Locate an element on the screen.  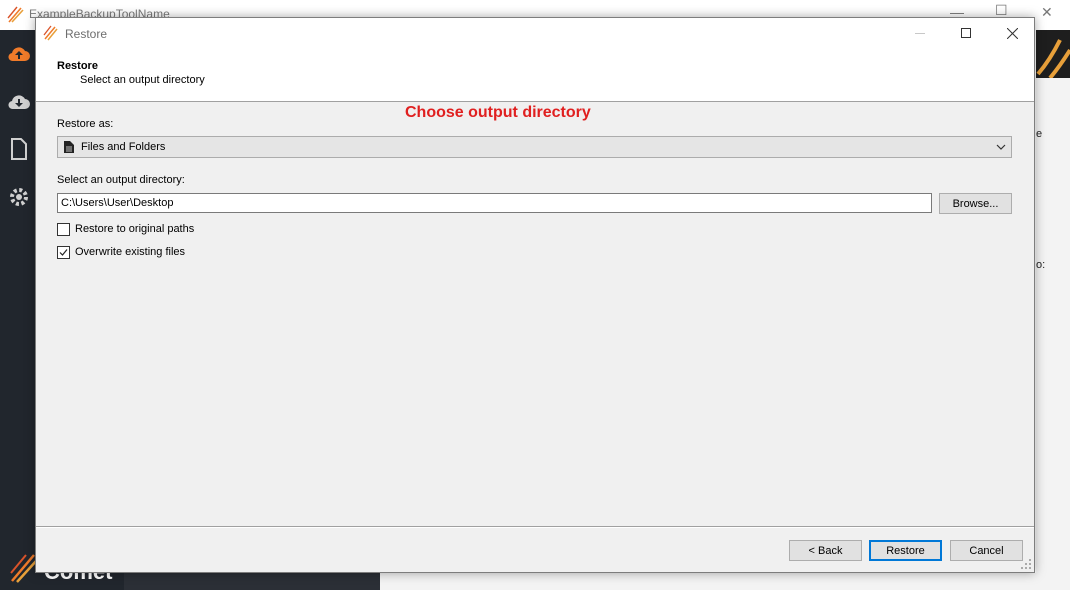
background-banner is located at coordinates (1053, 54).